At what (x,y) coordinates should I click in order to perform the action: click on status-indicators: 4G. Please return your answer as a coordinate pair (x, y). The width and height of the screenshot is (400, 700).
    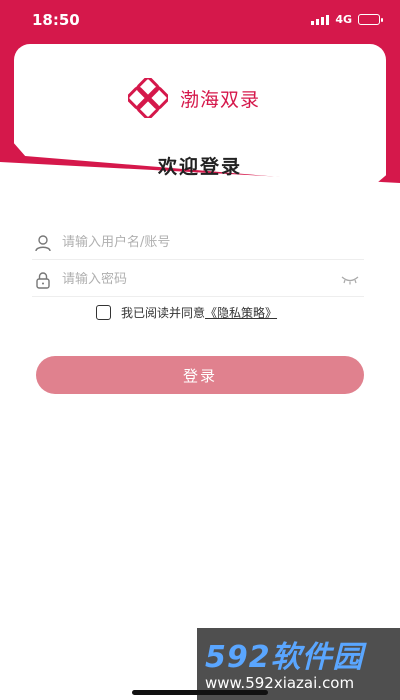
    Looking at the image, I should click on (347, 19).